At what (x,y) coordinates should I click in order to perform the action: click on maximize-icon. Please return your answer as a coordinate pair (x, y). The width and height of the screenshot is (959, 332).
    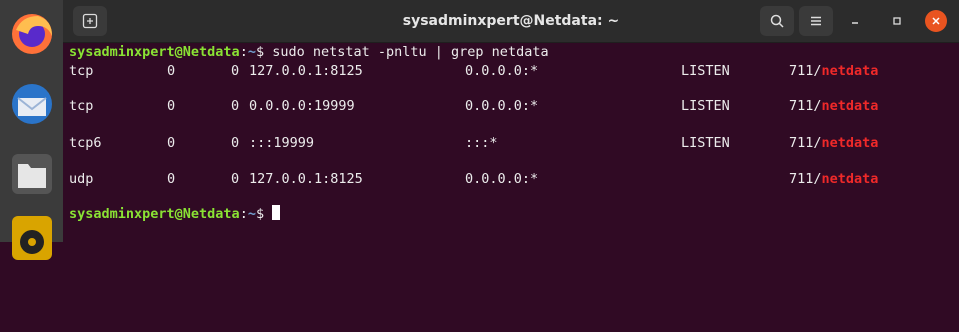
    Looking at the image, I should click on (897, 21).